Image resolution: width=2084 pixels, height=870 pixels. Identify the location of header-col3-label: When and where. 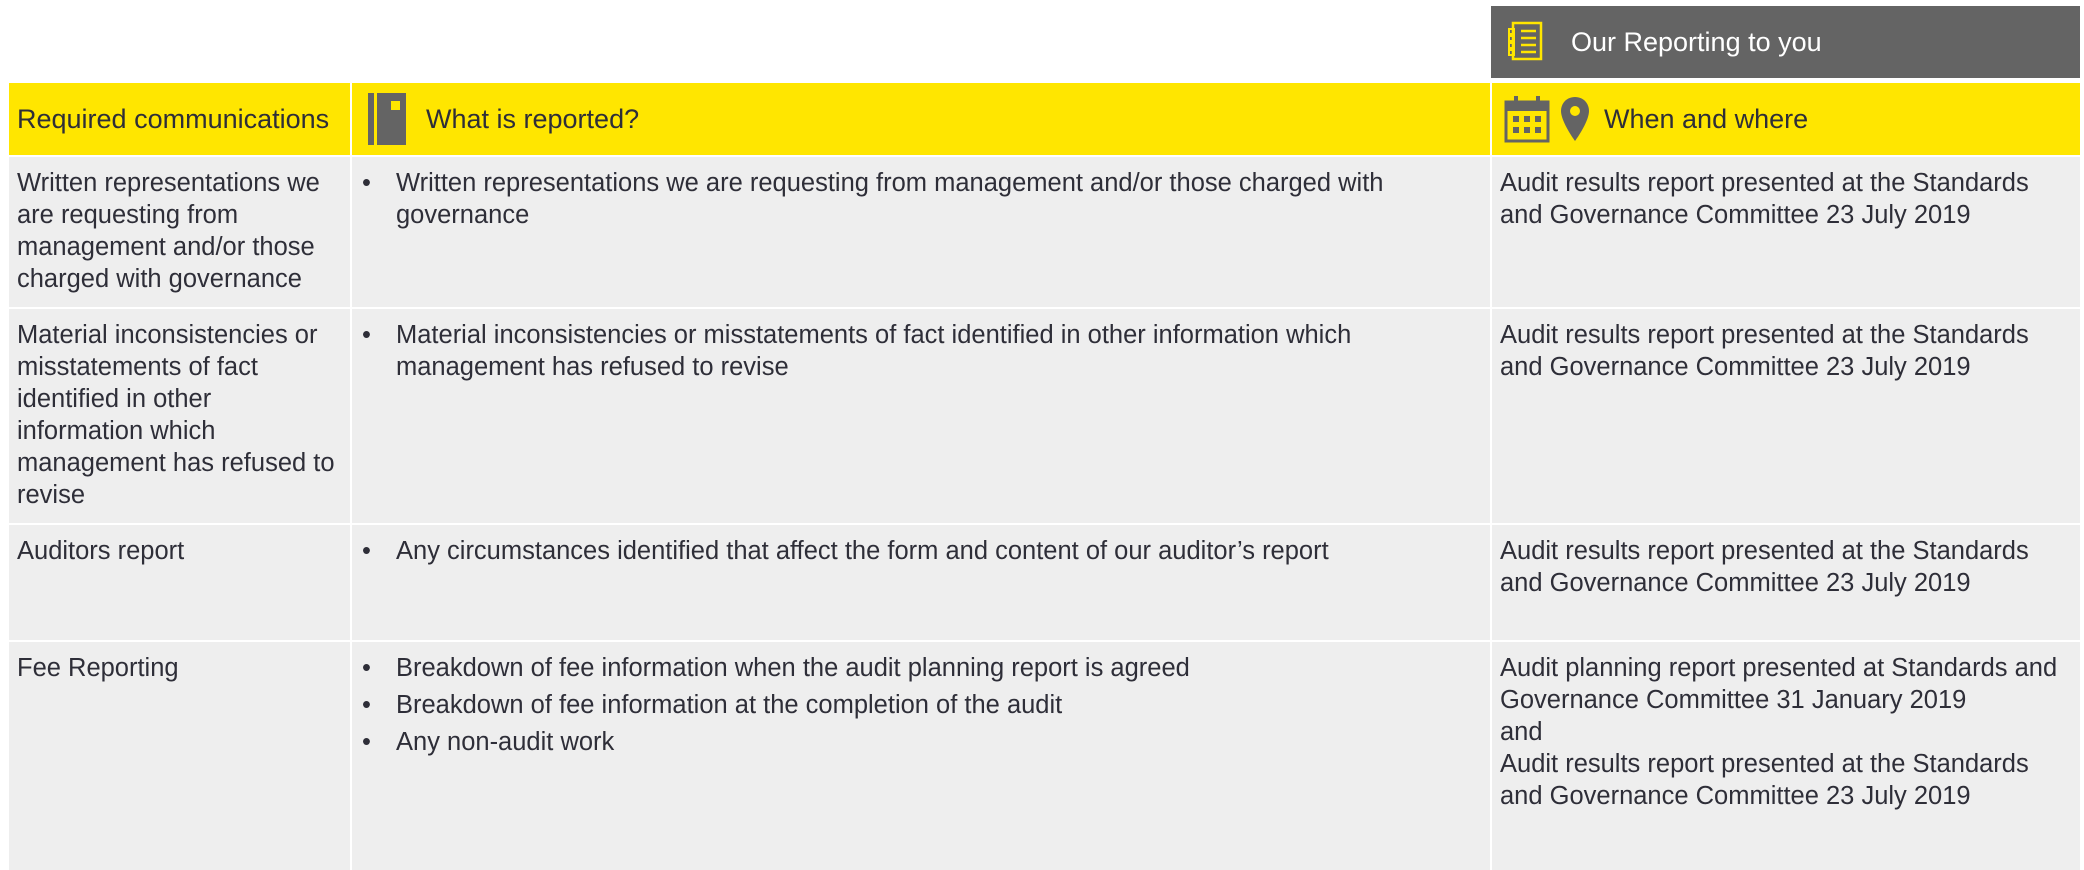
(1706, 118).